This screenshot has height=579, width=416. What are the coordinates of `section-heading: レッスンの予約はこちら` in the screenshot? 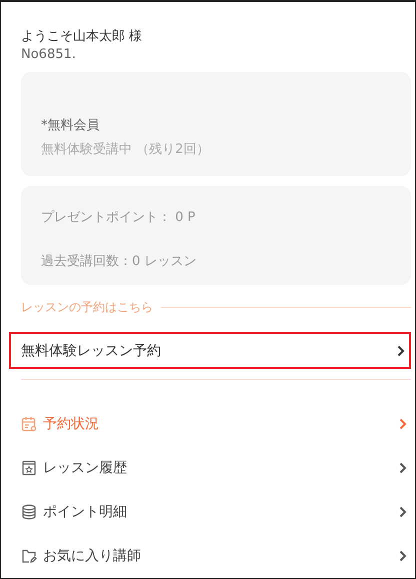 It's located at (87, 307).